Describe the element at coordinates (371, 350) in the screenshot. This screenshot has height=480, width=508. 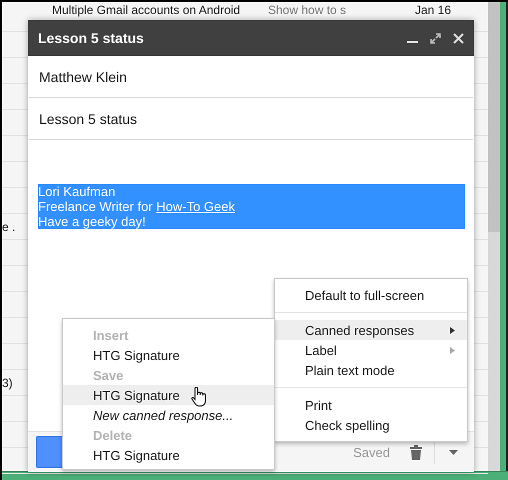
I see `menu-item: Label` at that location.